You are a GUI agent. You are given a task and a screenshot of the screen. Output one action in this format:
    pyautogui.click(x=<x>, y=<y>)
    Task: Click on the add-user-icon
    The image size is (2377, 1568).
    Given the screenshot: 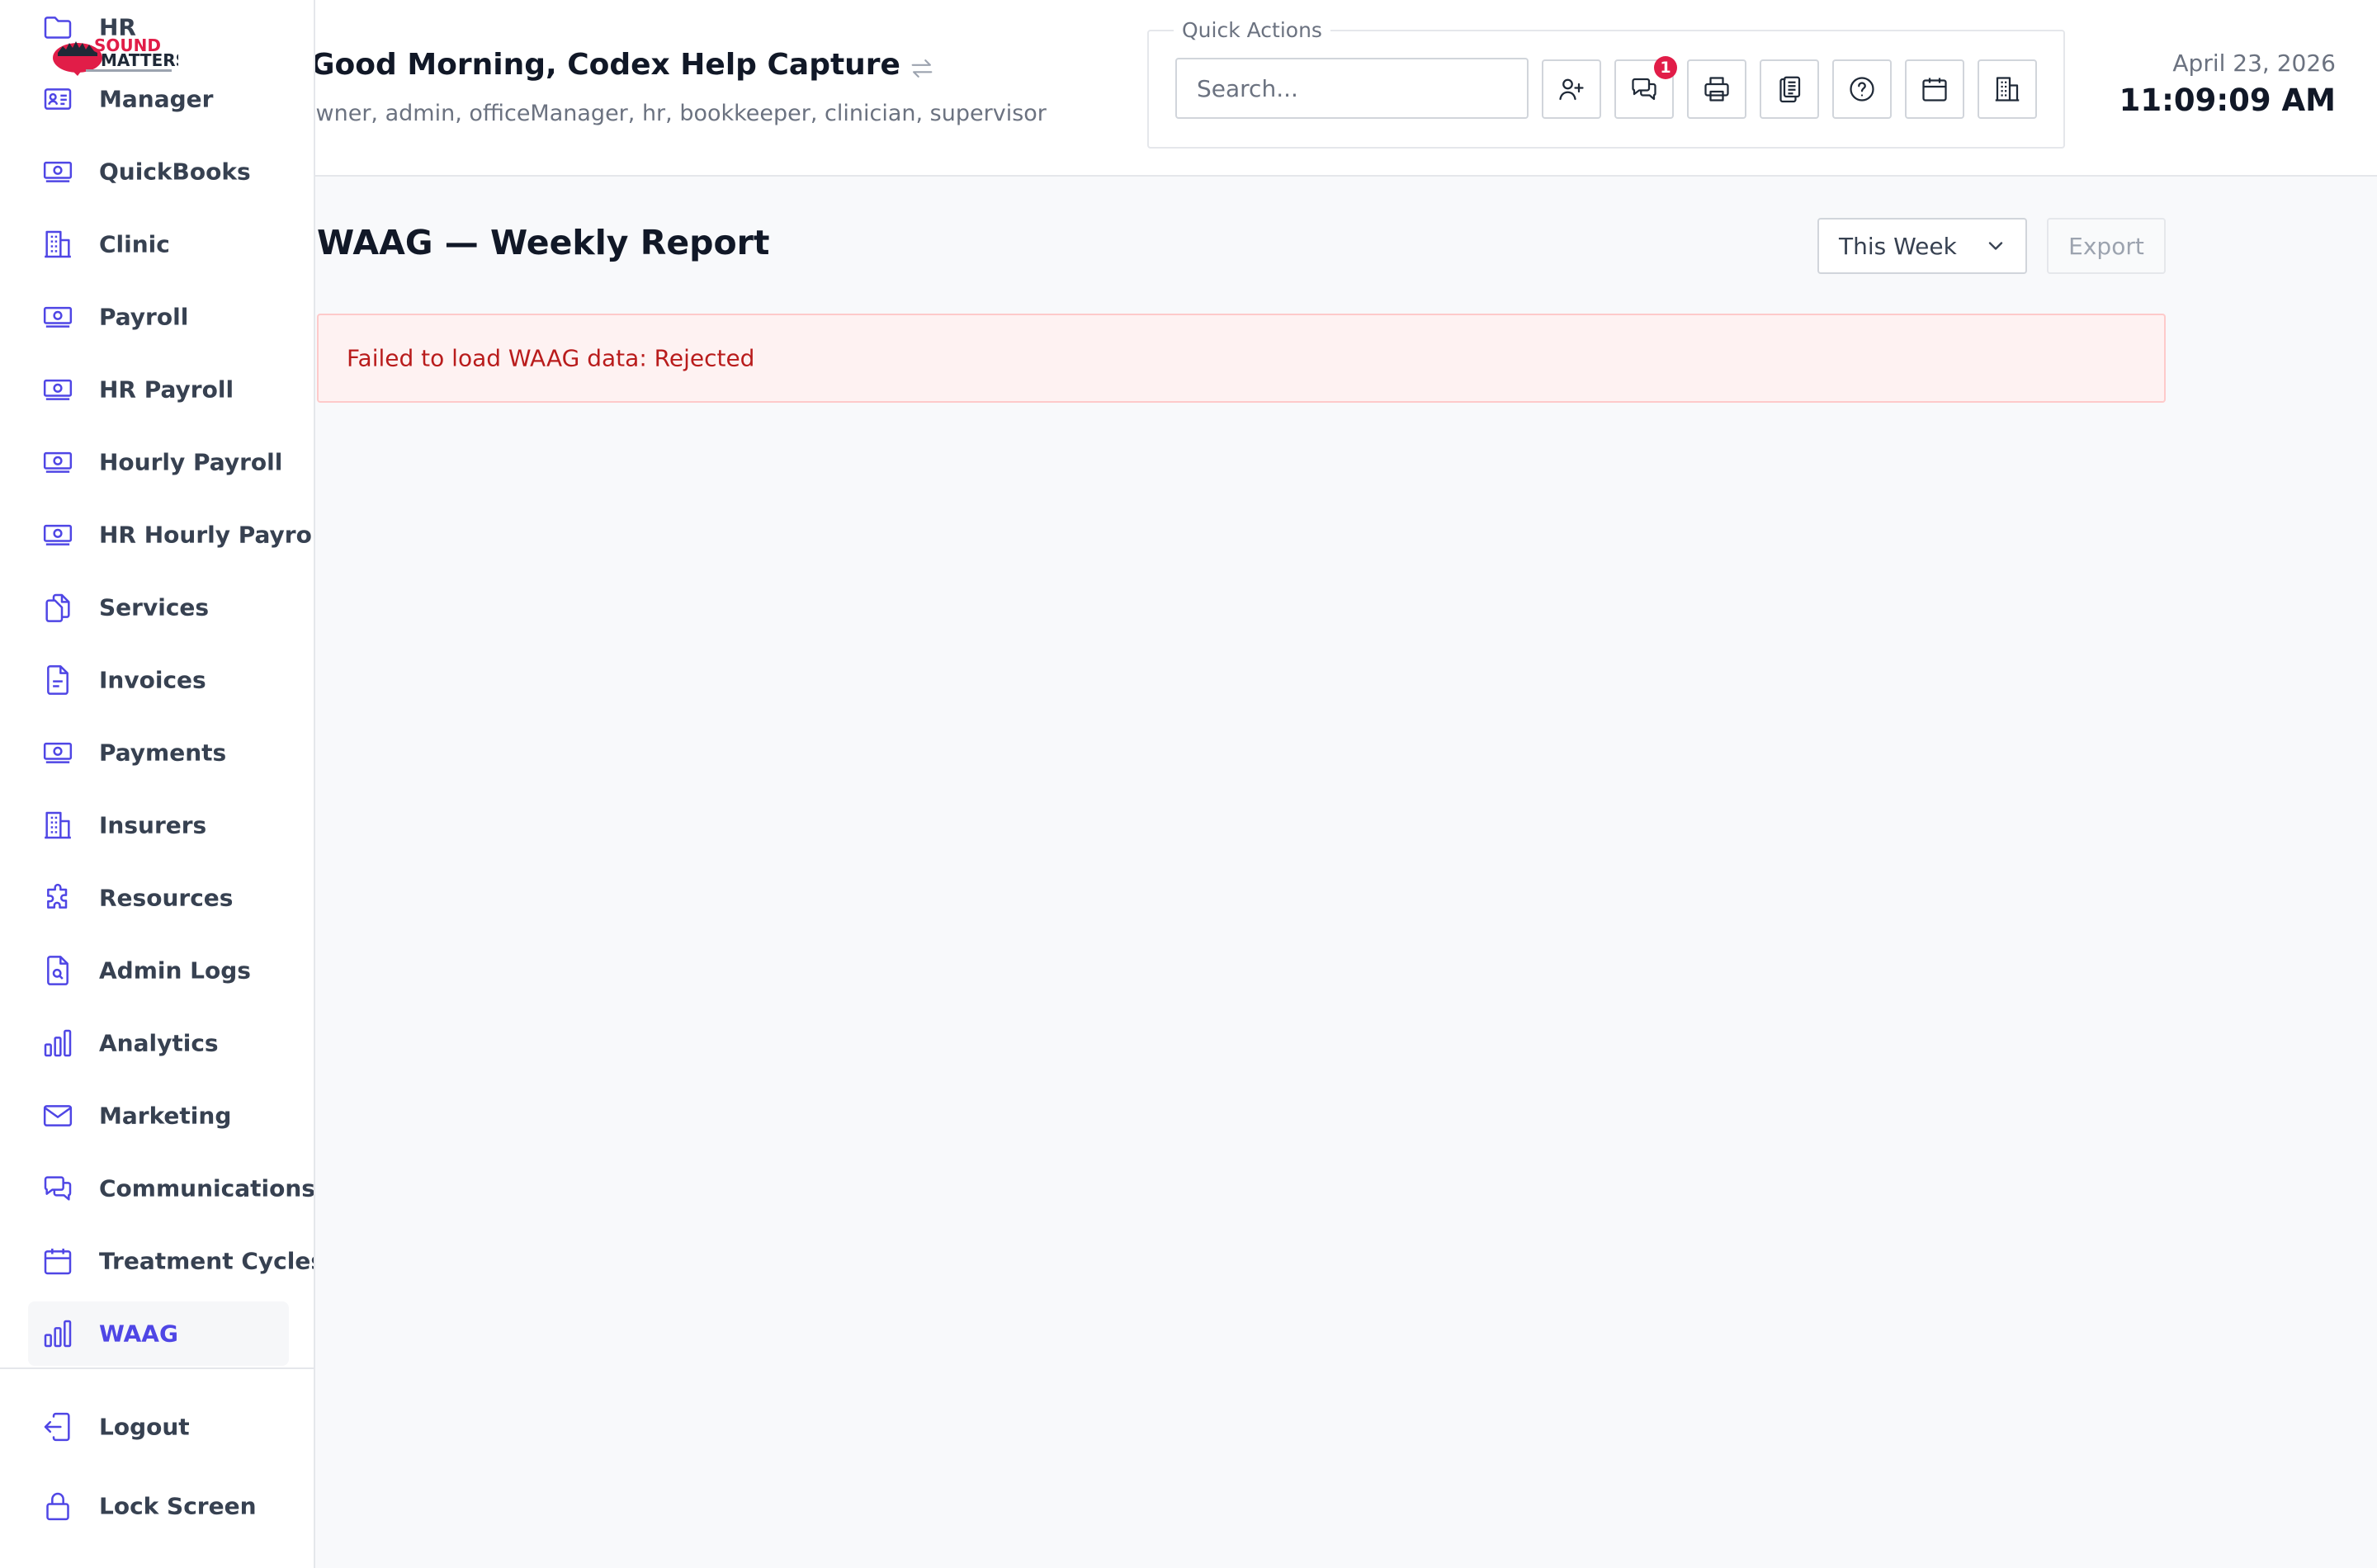 What is the action you would take?
    pyautogui.click(x=1571, y=89)
    